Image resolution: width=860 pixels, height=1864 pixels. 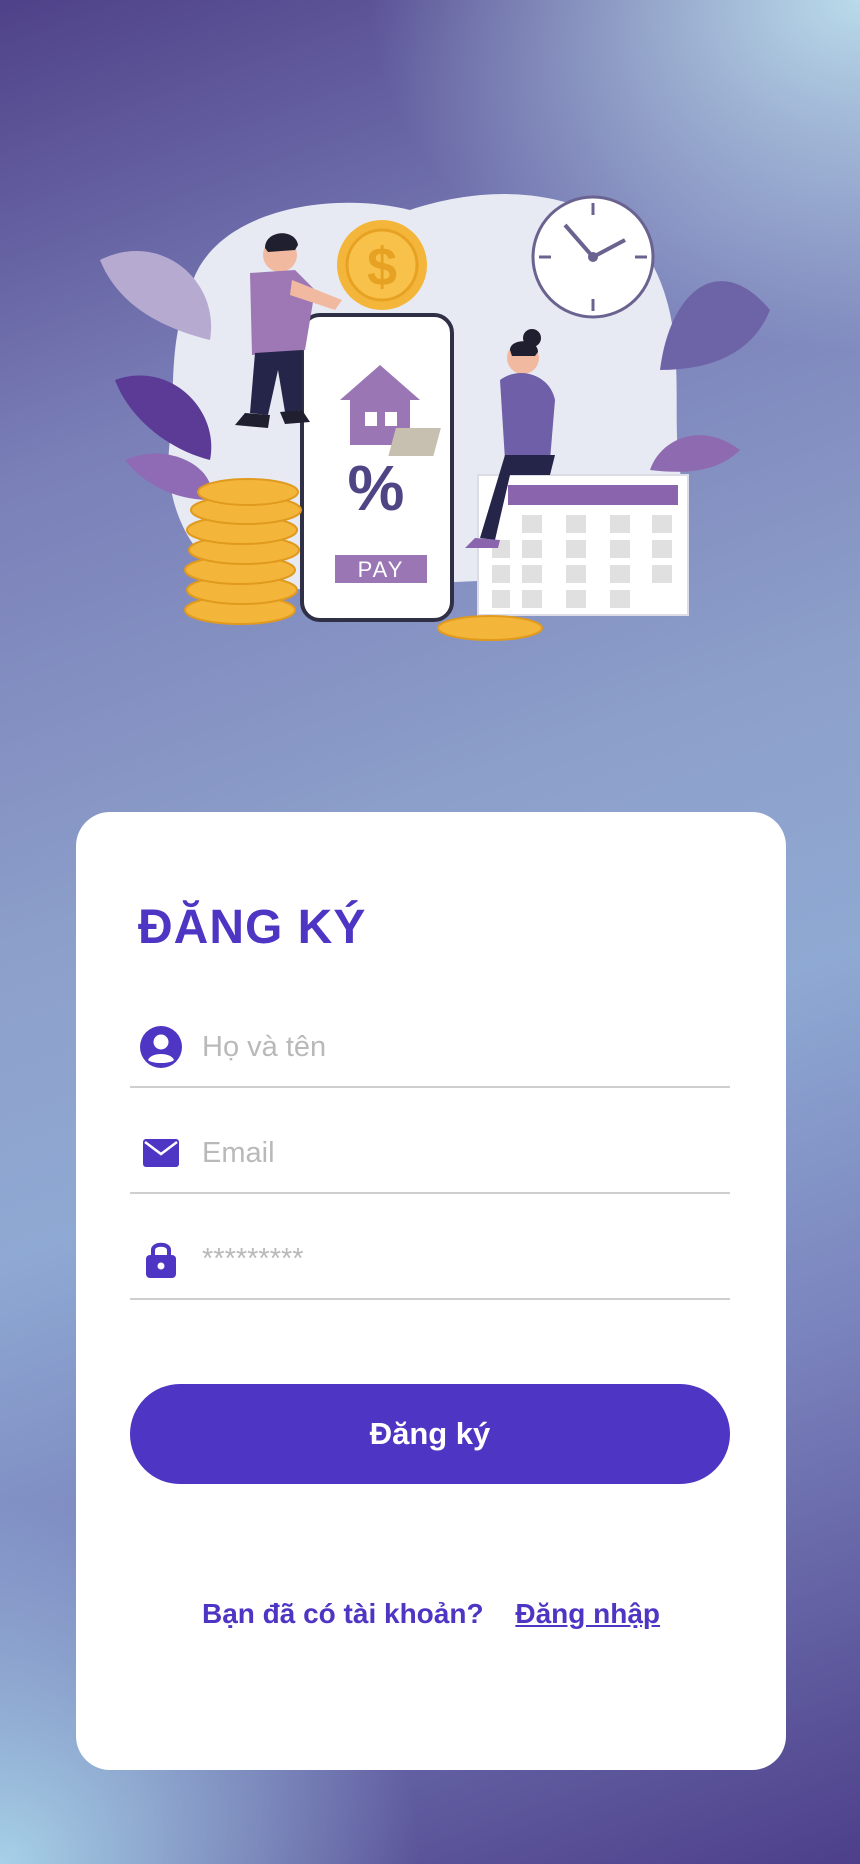 I want to click on email-field, so click(x=430, y=1154).